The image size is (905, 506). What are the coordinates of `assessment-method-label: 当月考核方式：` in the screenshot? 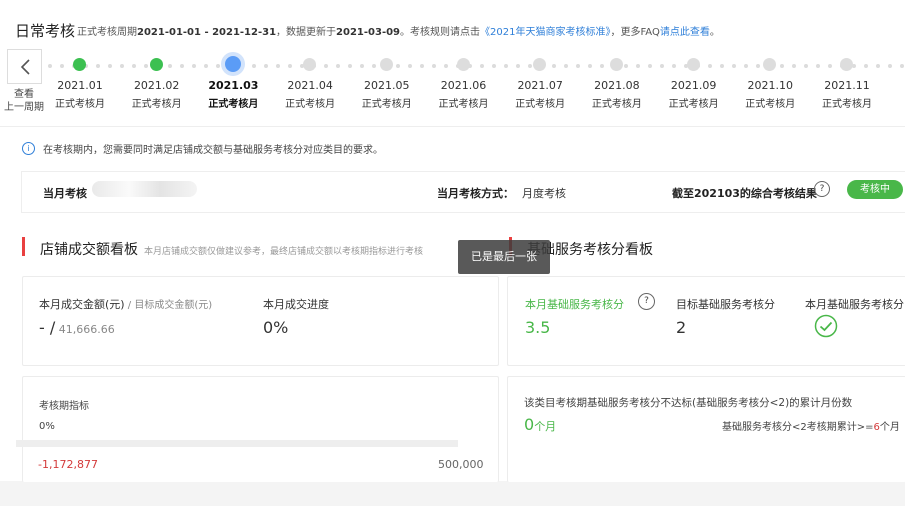 It's located at (475, 193).